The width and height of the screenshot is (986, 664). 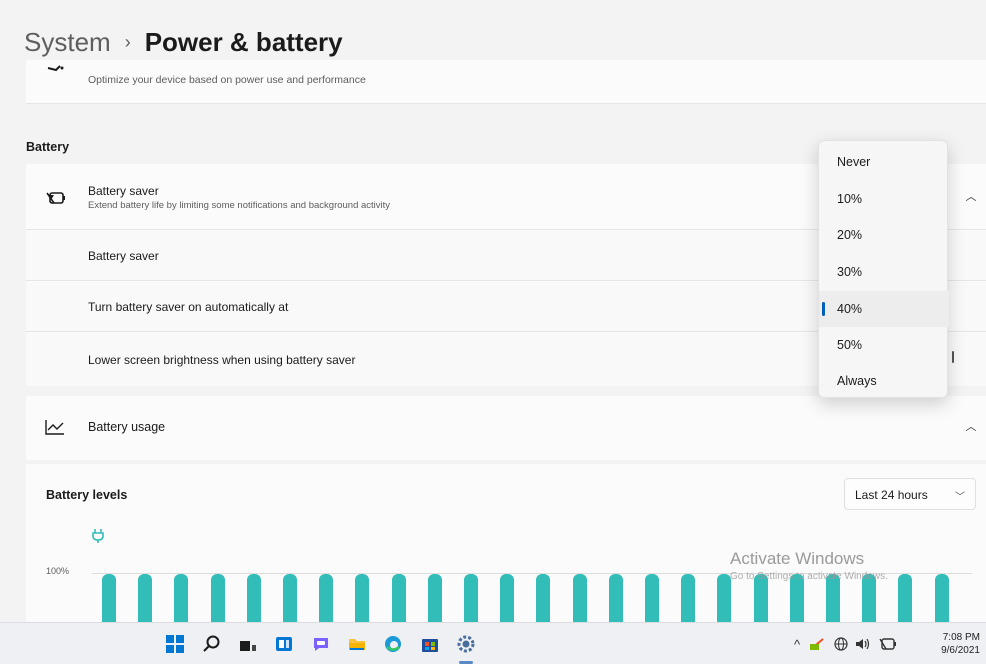 I want to click on taskbar: ^ 7:08 PM 9/6/2021, so click(x=493, y=643).